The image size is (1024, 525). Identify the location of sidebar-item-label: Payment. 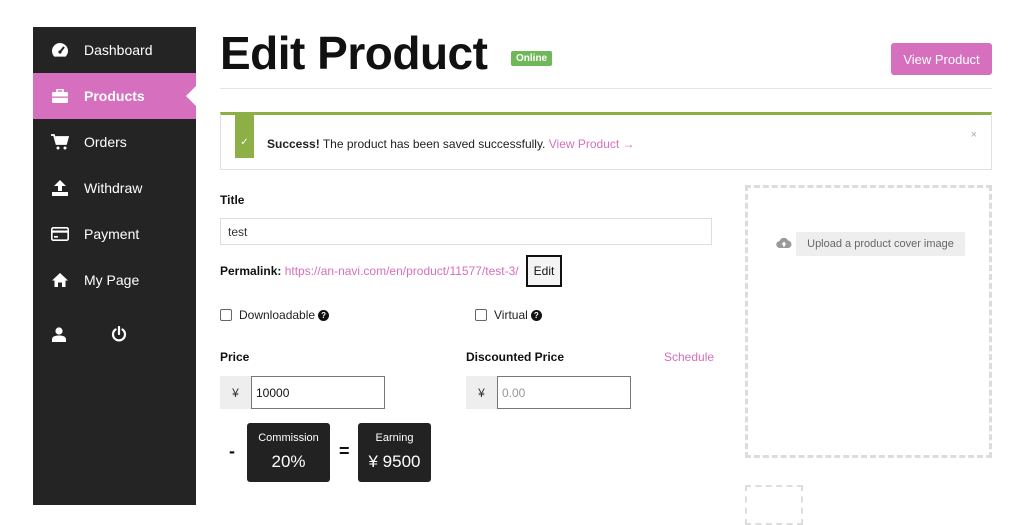
(112, 234).